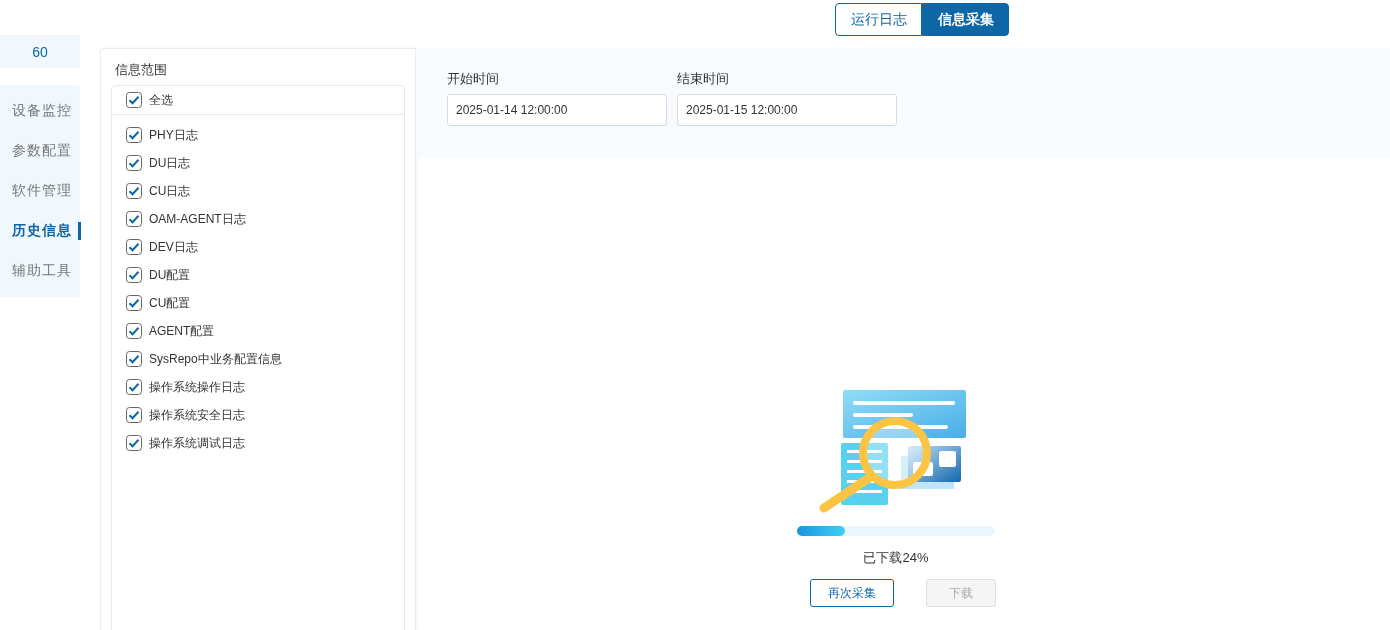 This screenshot has width=1390, height=630. I want to click on datetime-field: 2025-01-14 12:00:00, so click(557, 110).